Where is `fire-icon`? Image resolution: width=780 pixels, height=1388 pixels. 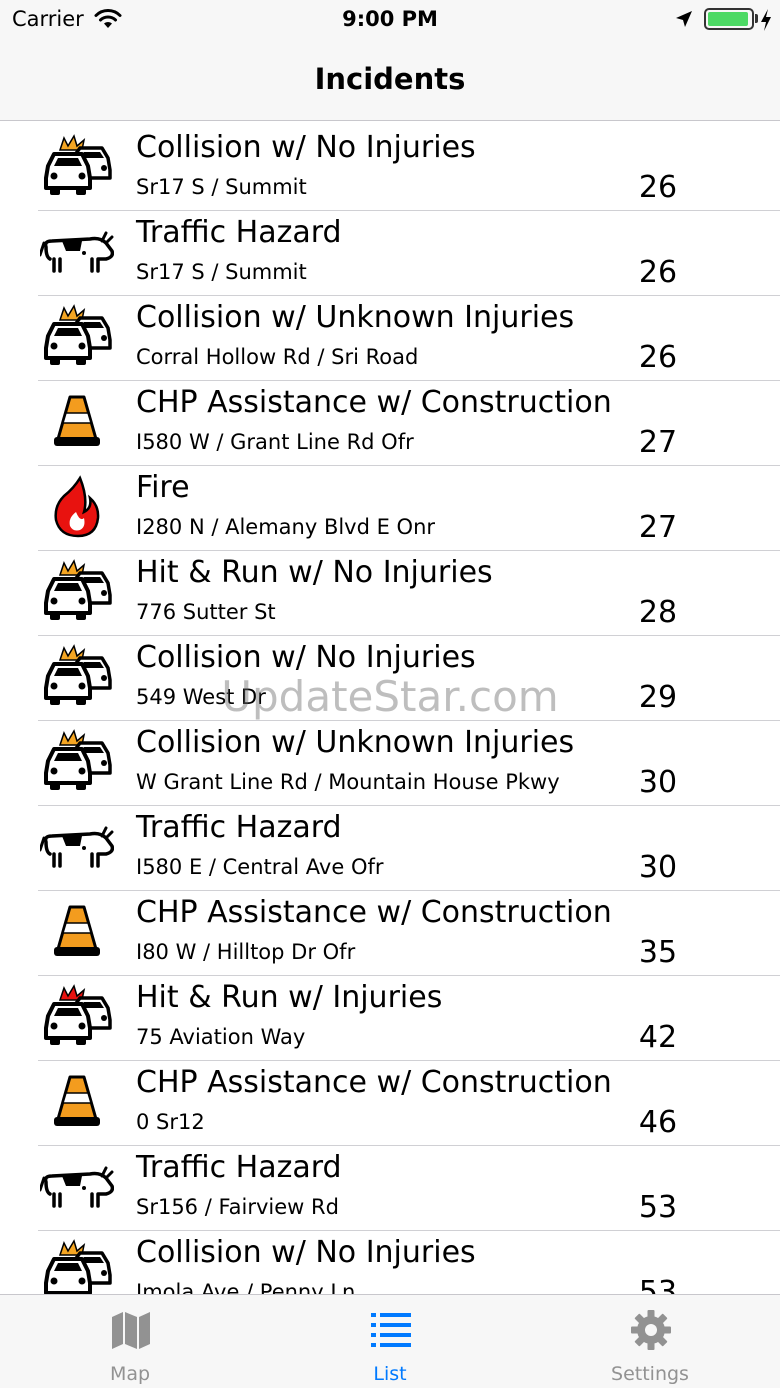 fire-icon is located at coordinates (77, 506).